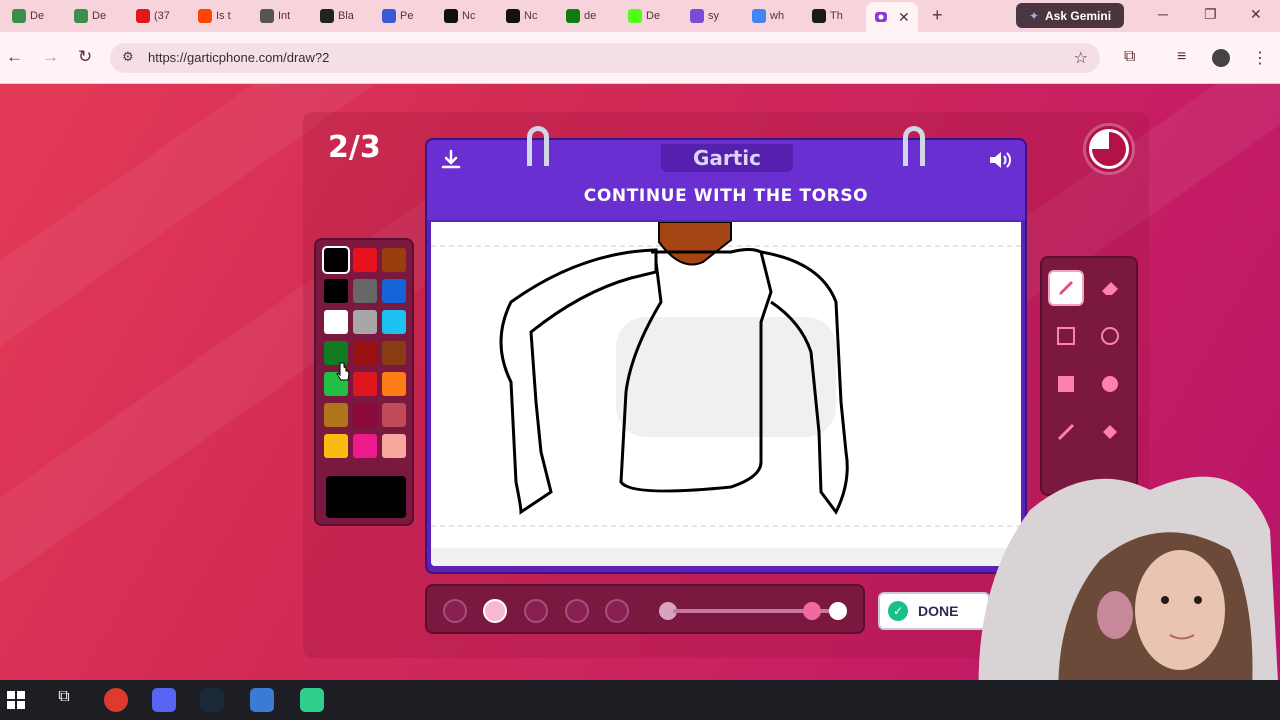  Describe the element at coordinates (777, 16) in the screenshot. I see `tab-label: wh` at that location.